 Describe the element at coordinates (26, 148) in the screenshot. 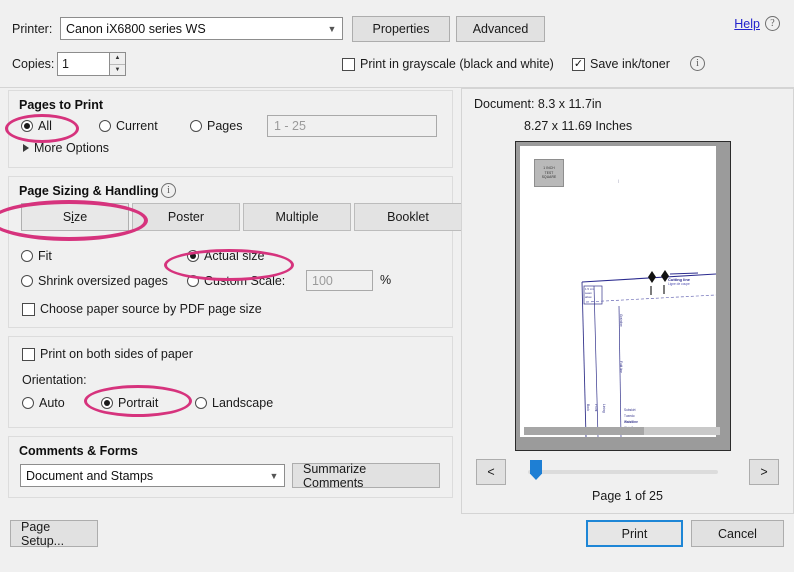

I see `triangle-right-icon` at that location.